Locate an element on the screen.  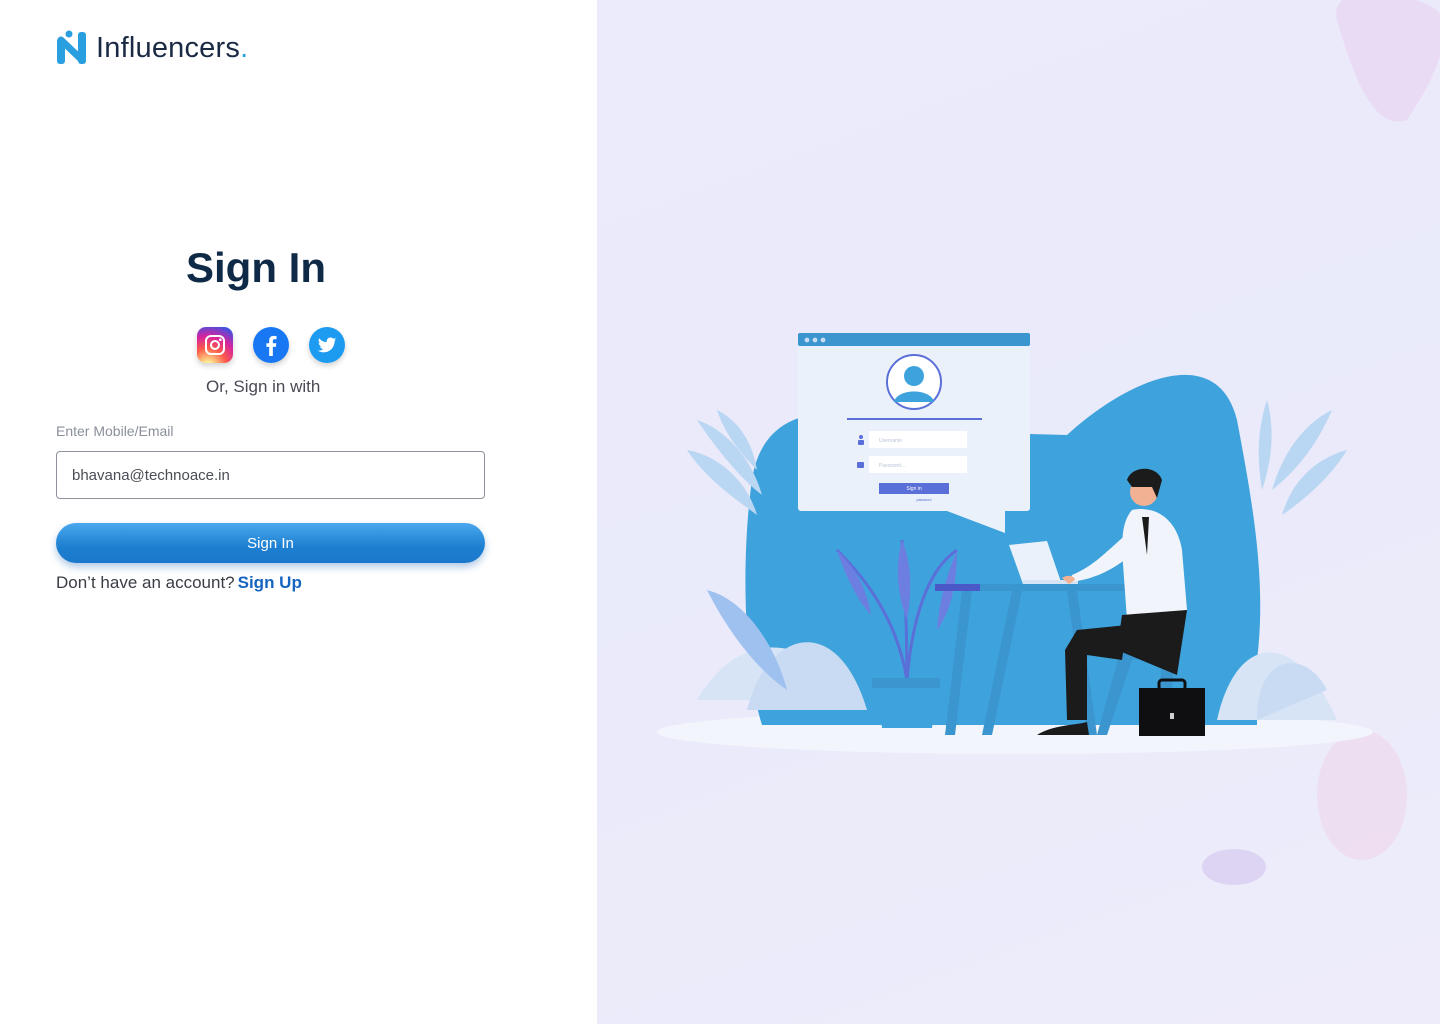
twitter-button is located at coordinates (327, 345).